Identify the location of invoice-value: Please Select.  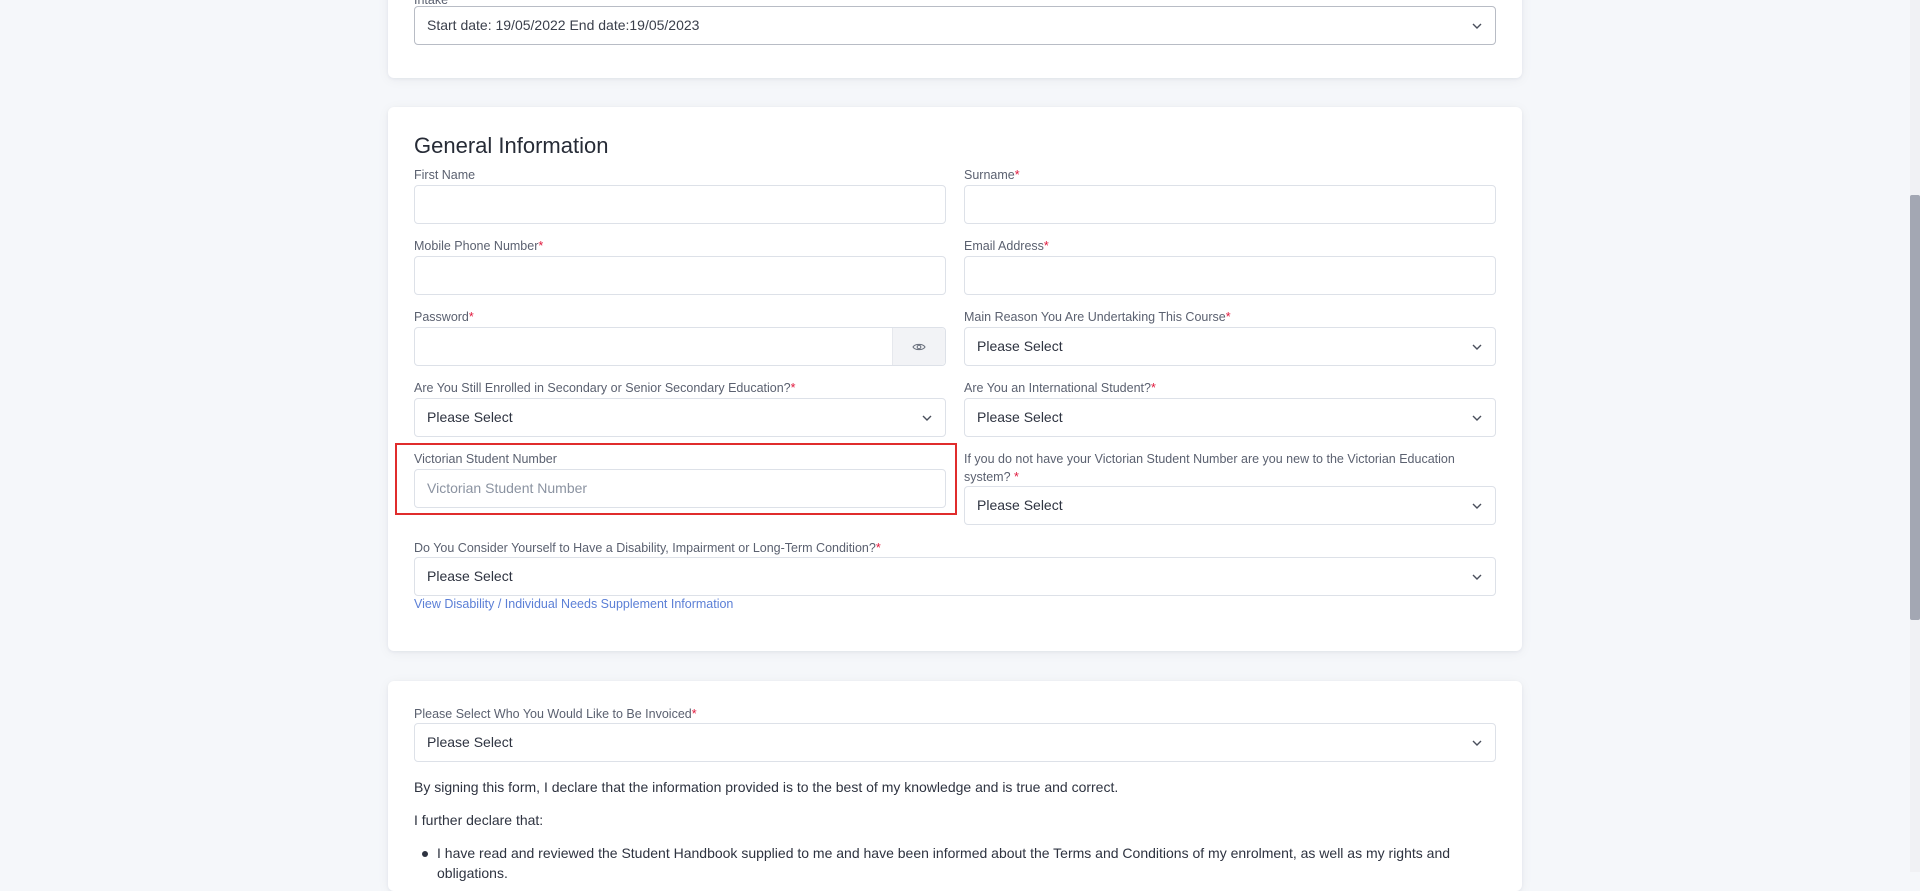
(470, 742).